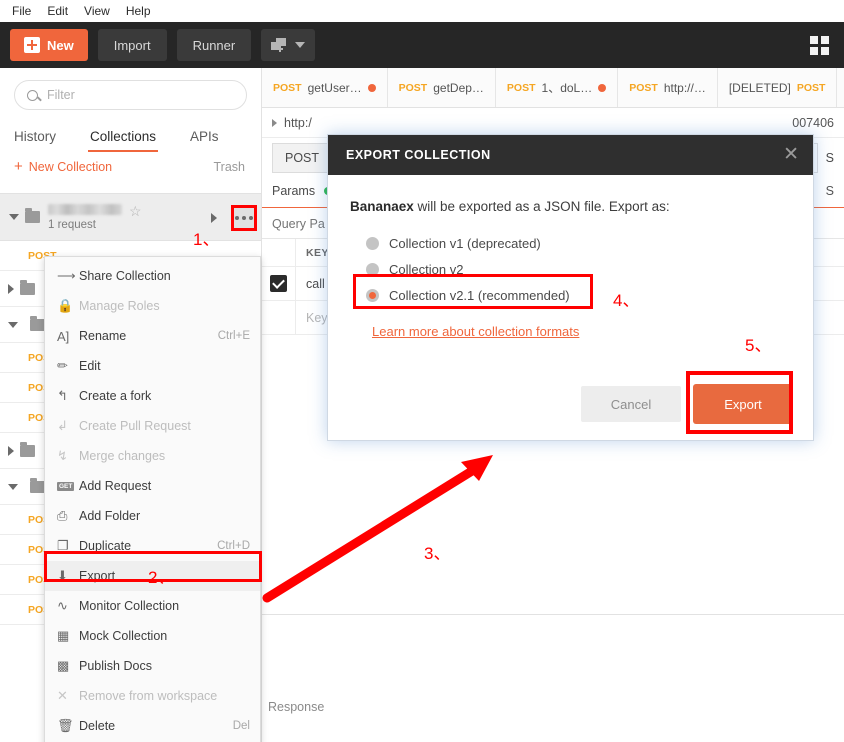  Describe the element at coordinates (123, 137) in the screenshot. I see `tab-collections: Collections` at that location.